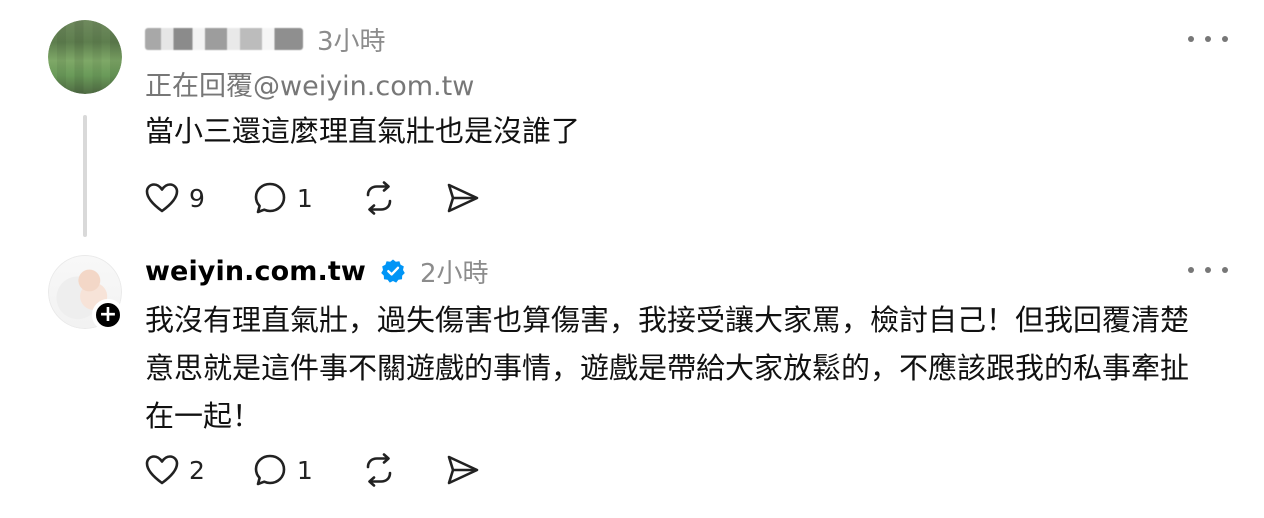  Describe the element at coordinates (197, 470) in the screenshot. I see `like-count: 2` at that location.